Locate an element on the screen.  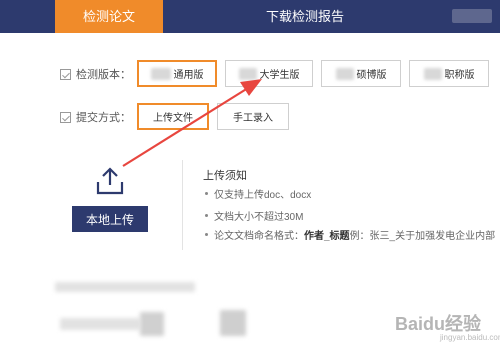
submit-option-manual-entry: 手工录入 is located at coordinates (253, 116).